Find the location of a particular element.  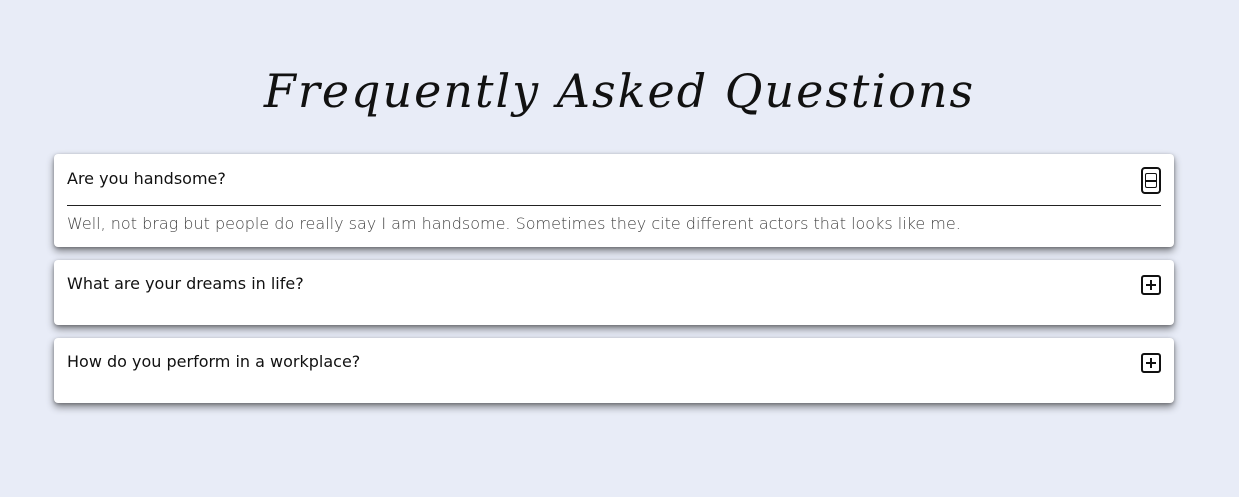

minus-bar is located at coordinates (1151, 180).